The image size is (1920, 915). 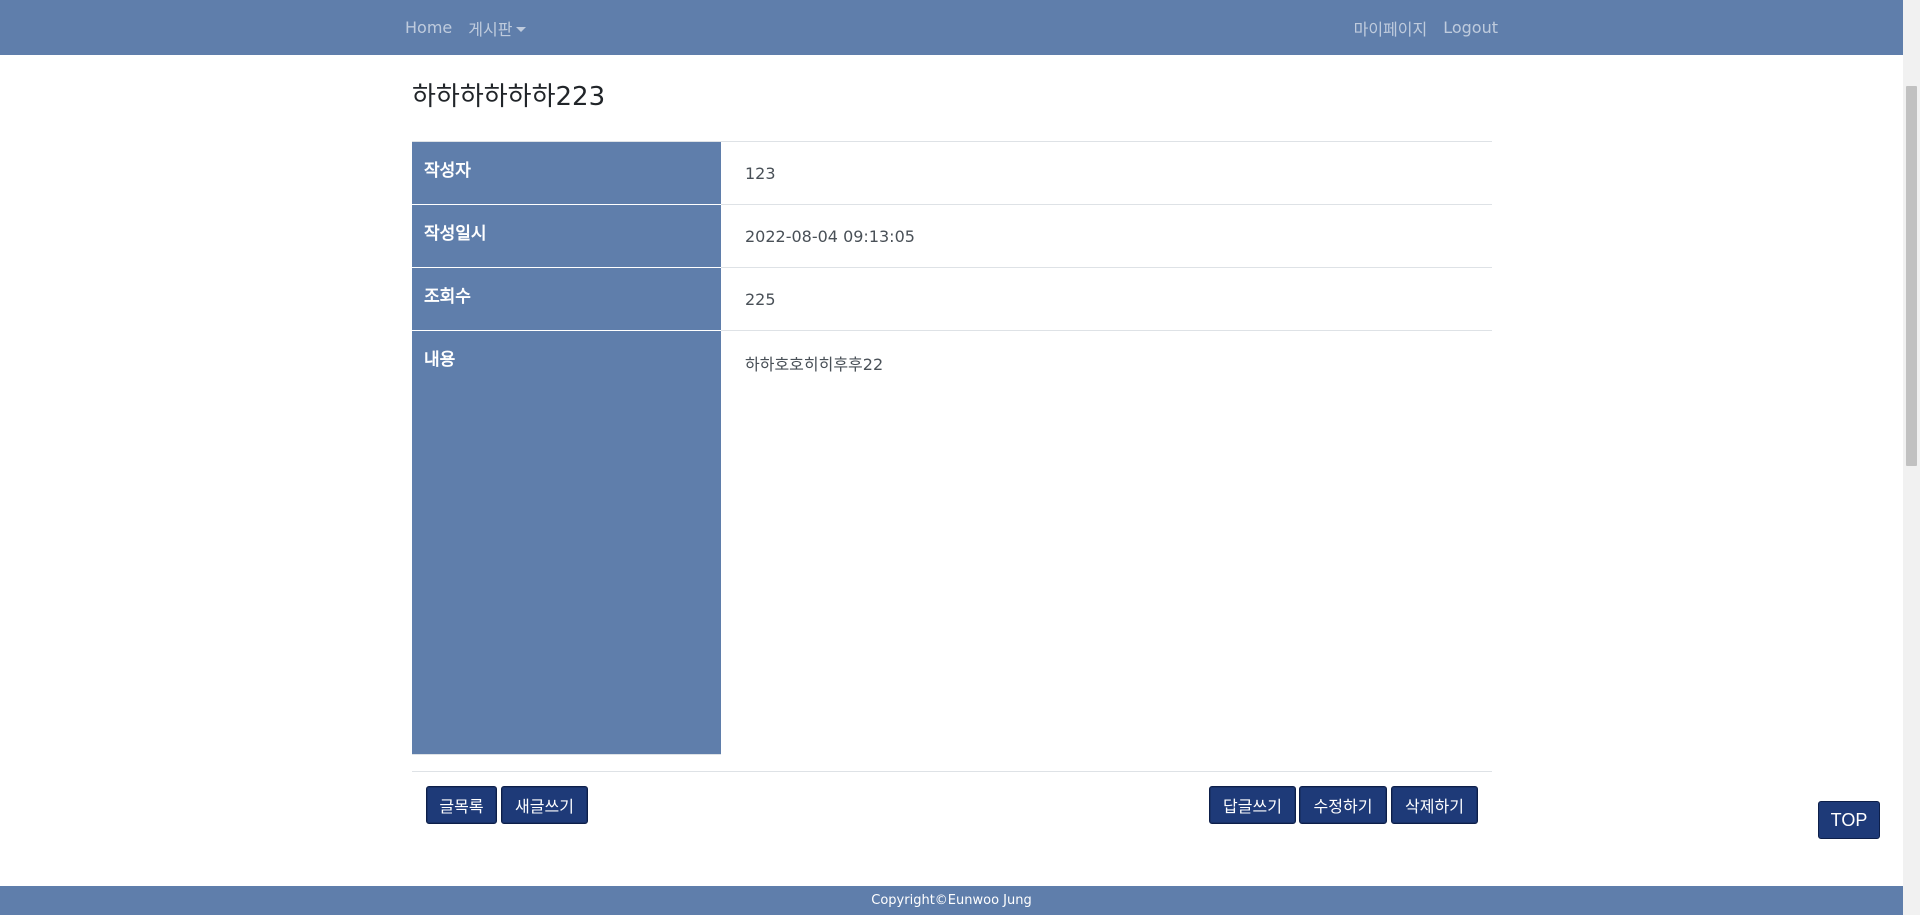 I want to click on content-value: 하하호호히히후후22, so click(x=814, y=364).